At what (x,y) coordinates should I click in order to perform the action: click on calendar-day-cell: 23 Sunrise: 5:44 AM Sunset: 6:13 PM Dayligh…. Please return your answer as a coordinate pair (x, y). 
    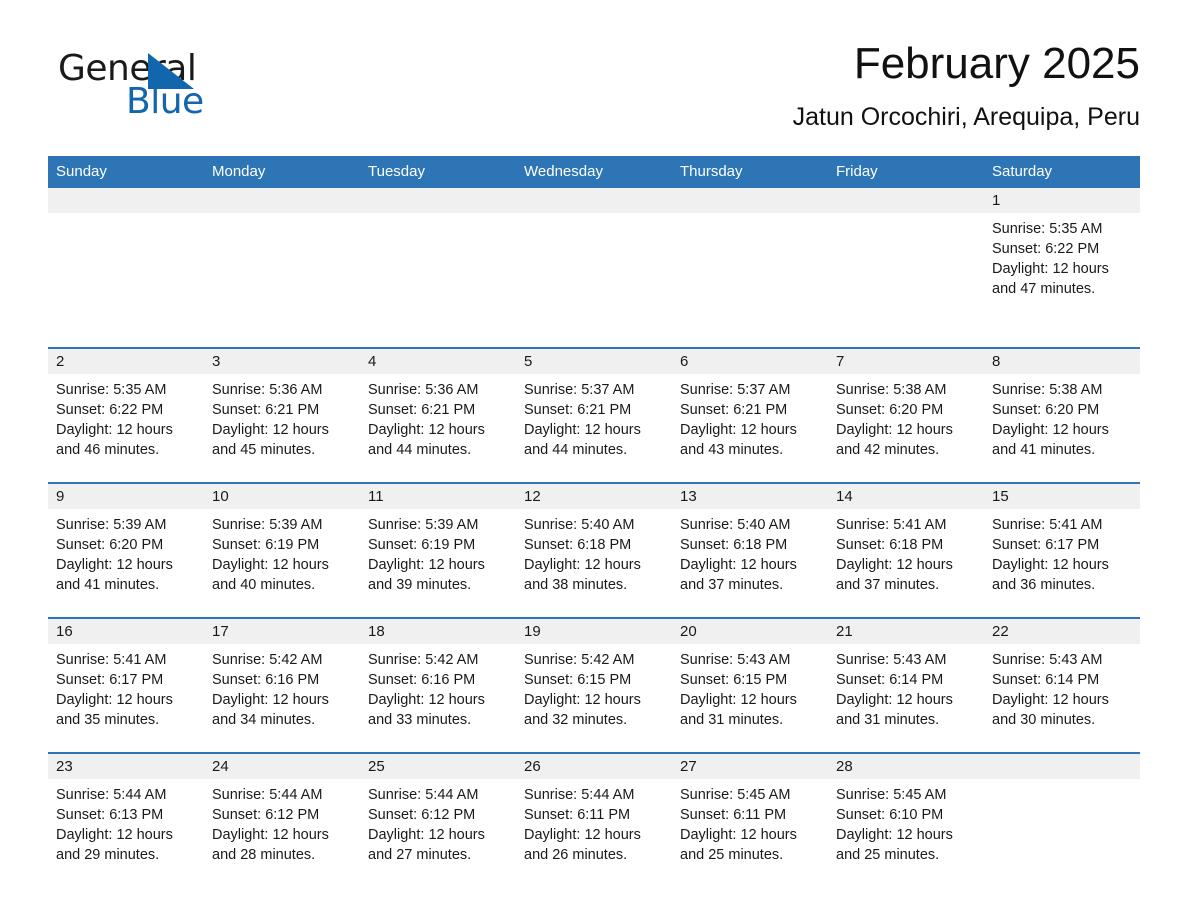
    Looking at the image, I should click on (126, 814).